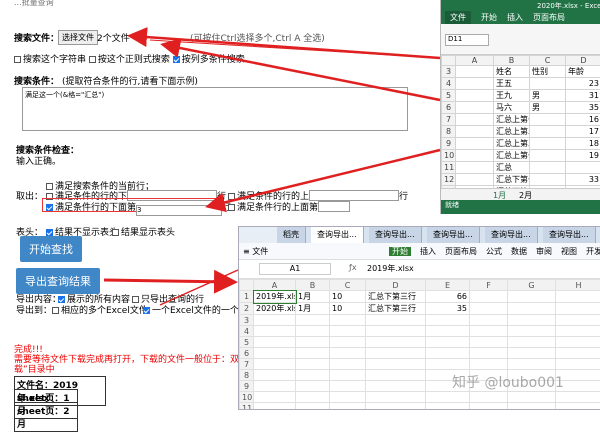 The width and height of the screenshot is (600, 432). What do you see at coordinates (295, 269) in the screenshot?
I see `wps-namebox: A1` at bounding box center [295, 269].